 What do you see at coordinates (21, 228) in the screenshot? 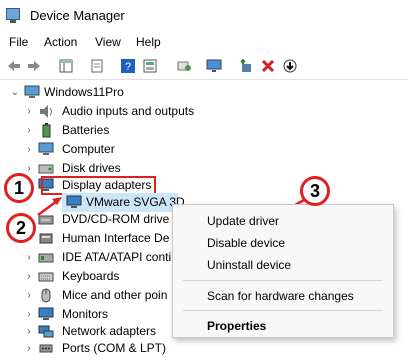
I see `annotation-badge-2: 2` at bounding box center [21, 228].